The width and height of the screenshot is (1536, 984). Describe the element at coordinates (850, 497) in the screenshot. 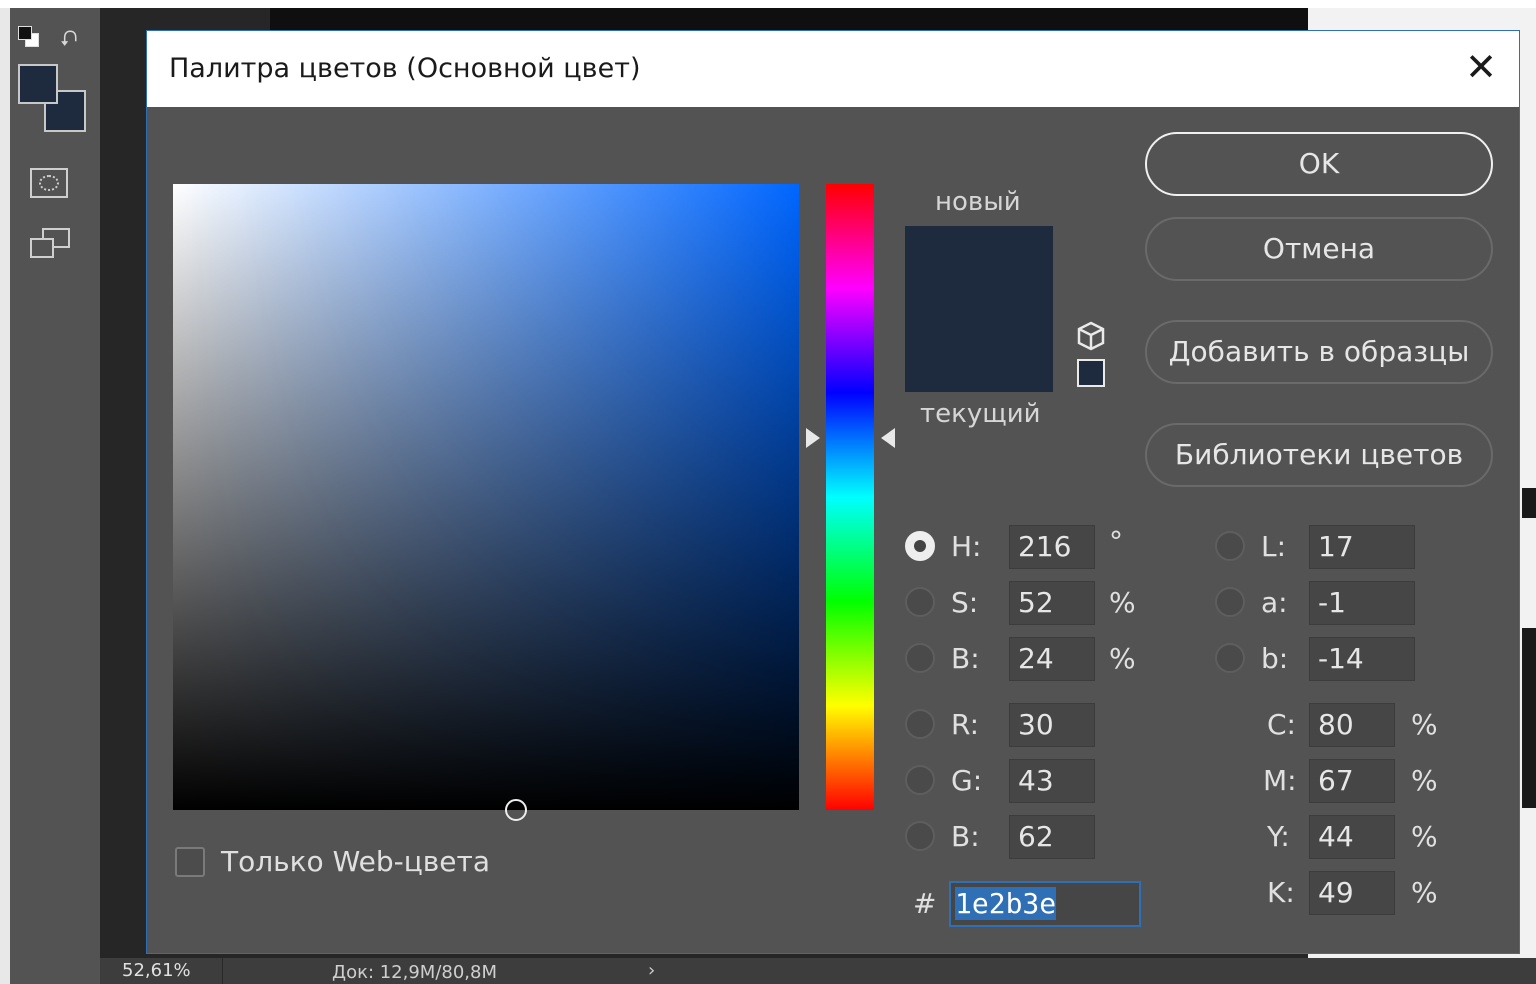

I see `hue-slider` at that location.